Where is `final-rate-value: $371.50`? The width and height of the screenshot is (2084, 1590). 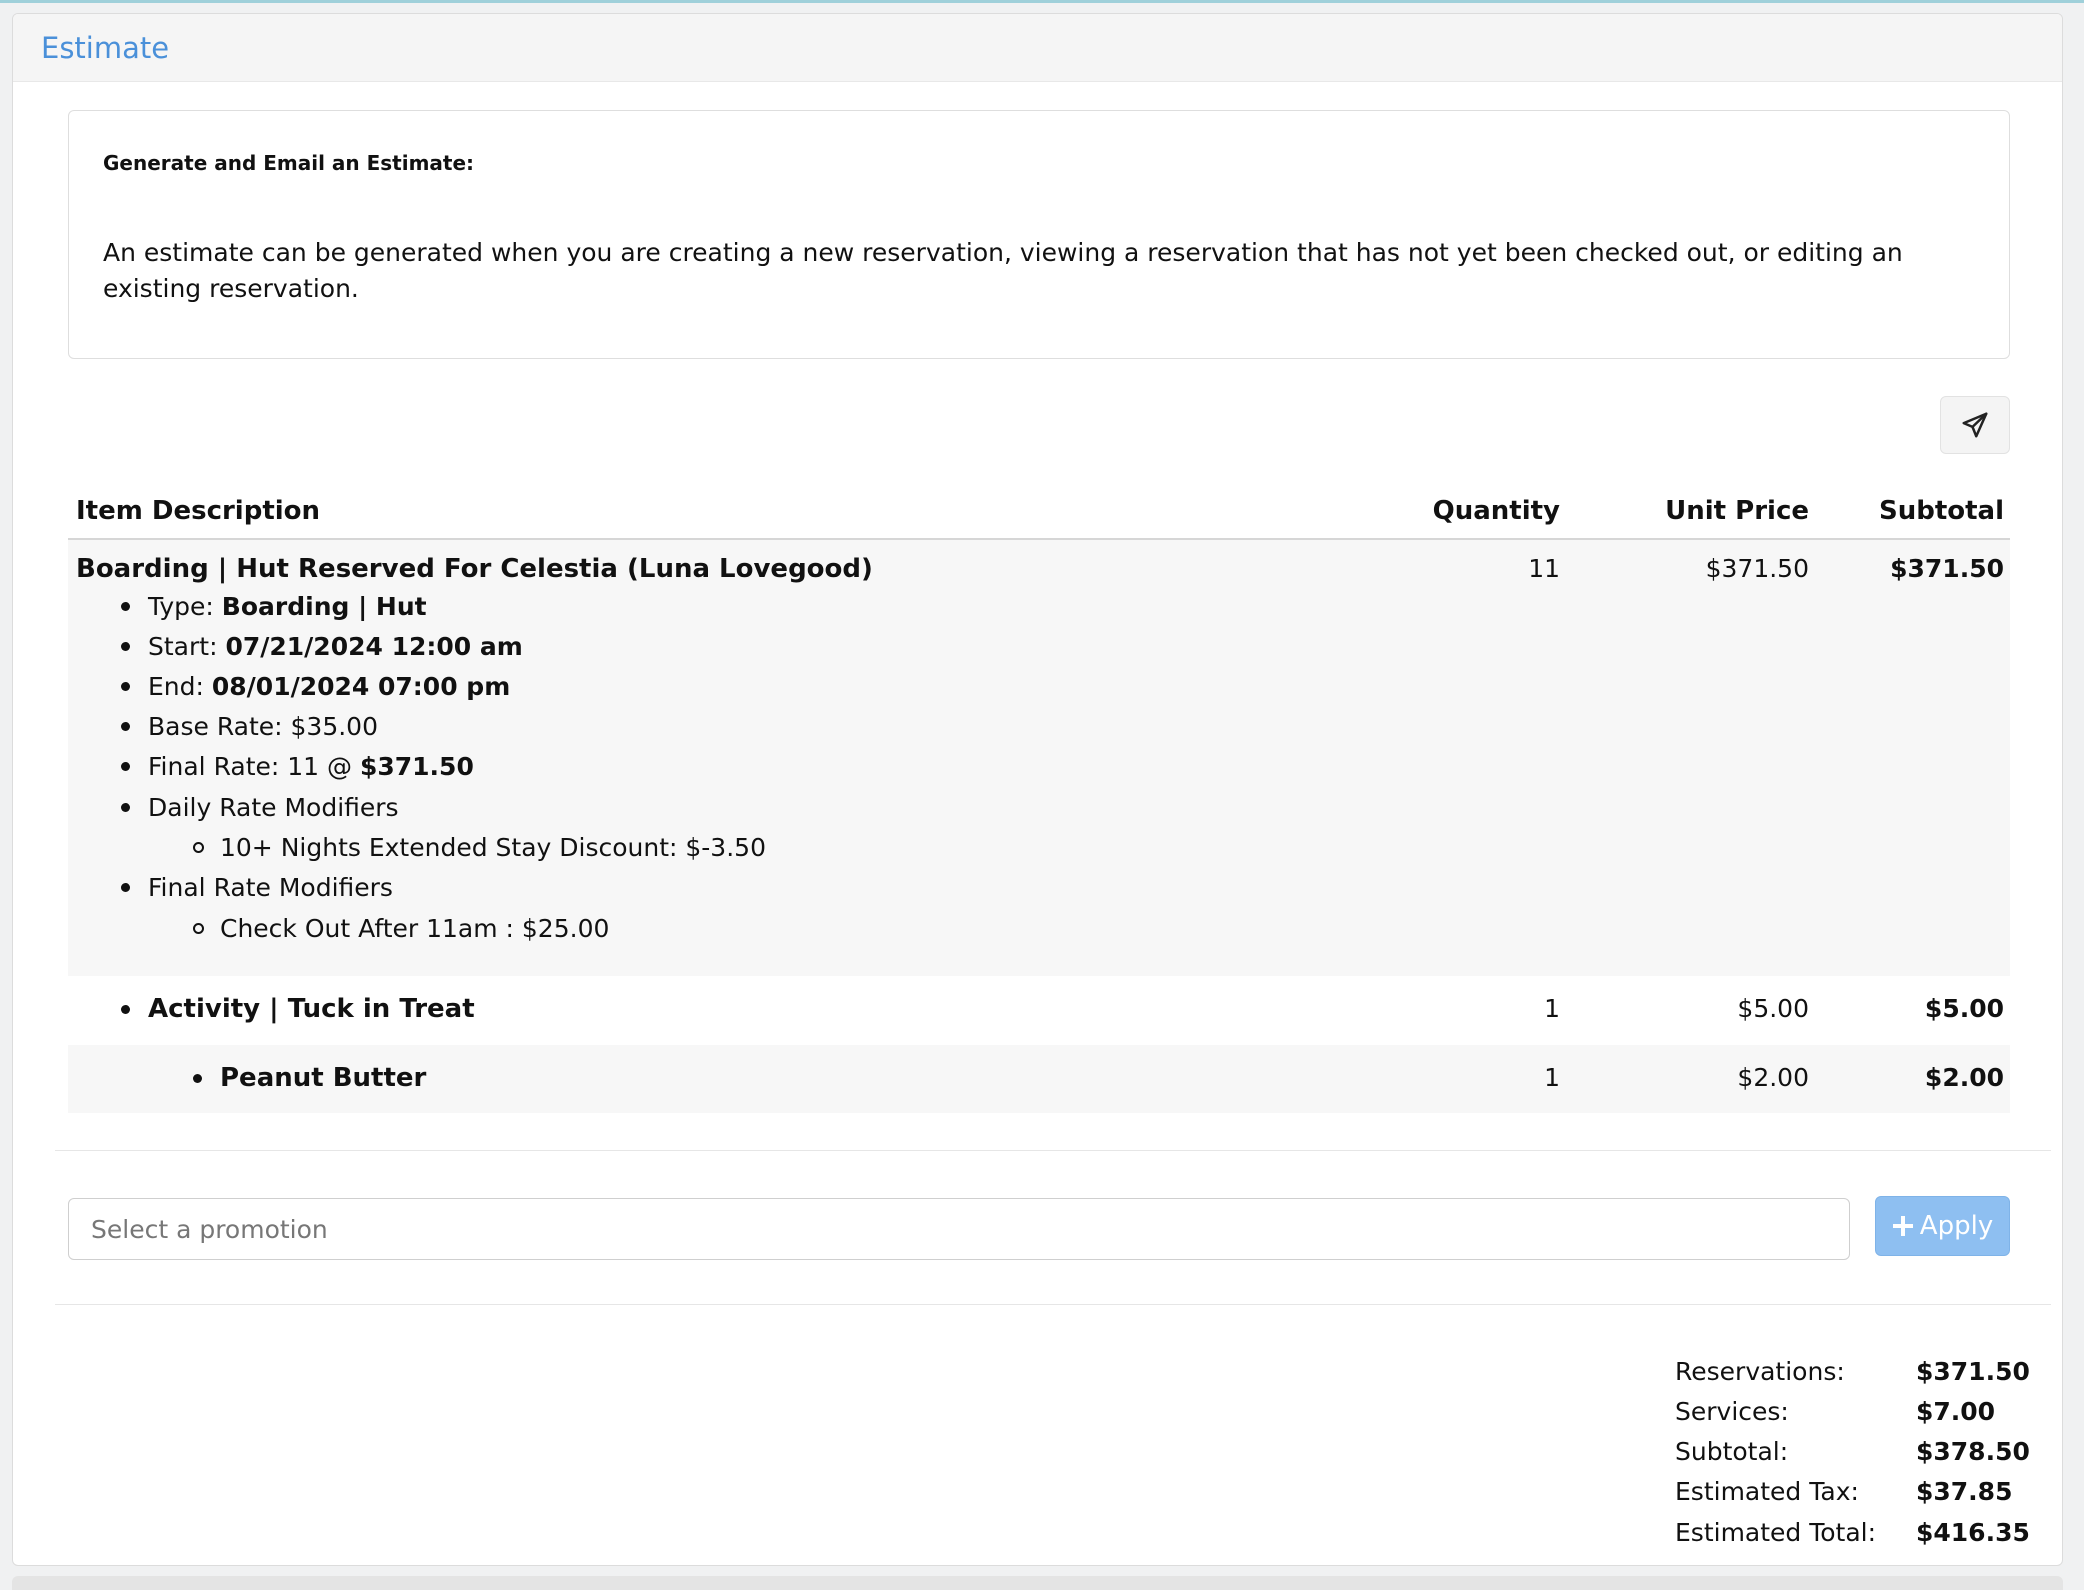 final-rate-value: $371.50 is located at coordinates (416, 766).